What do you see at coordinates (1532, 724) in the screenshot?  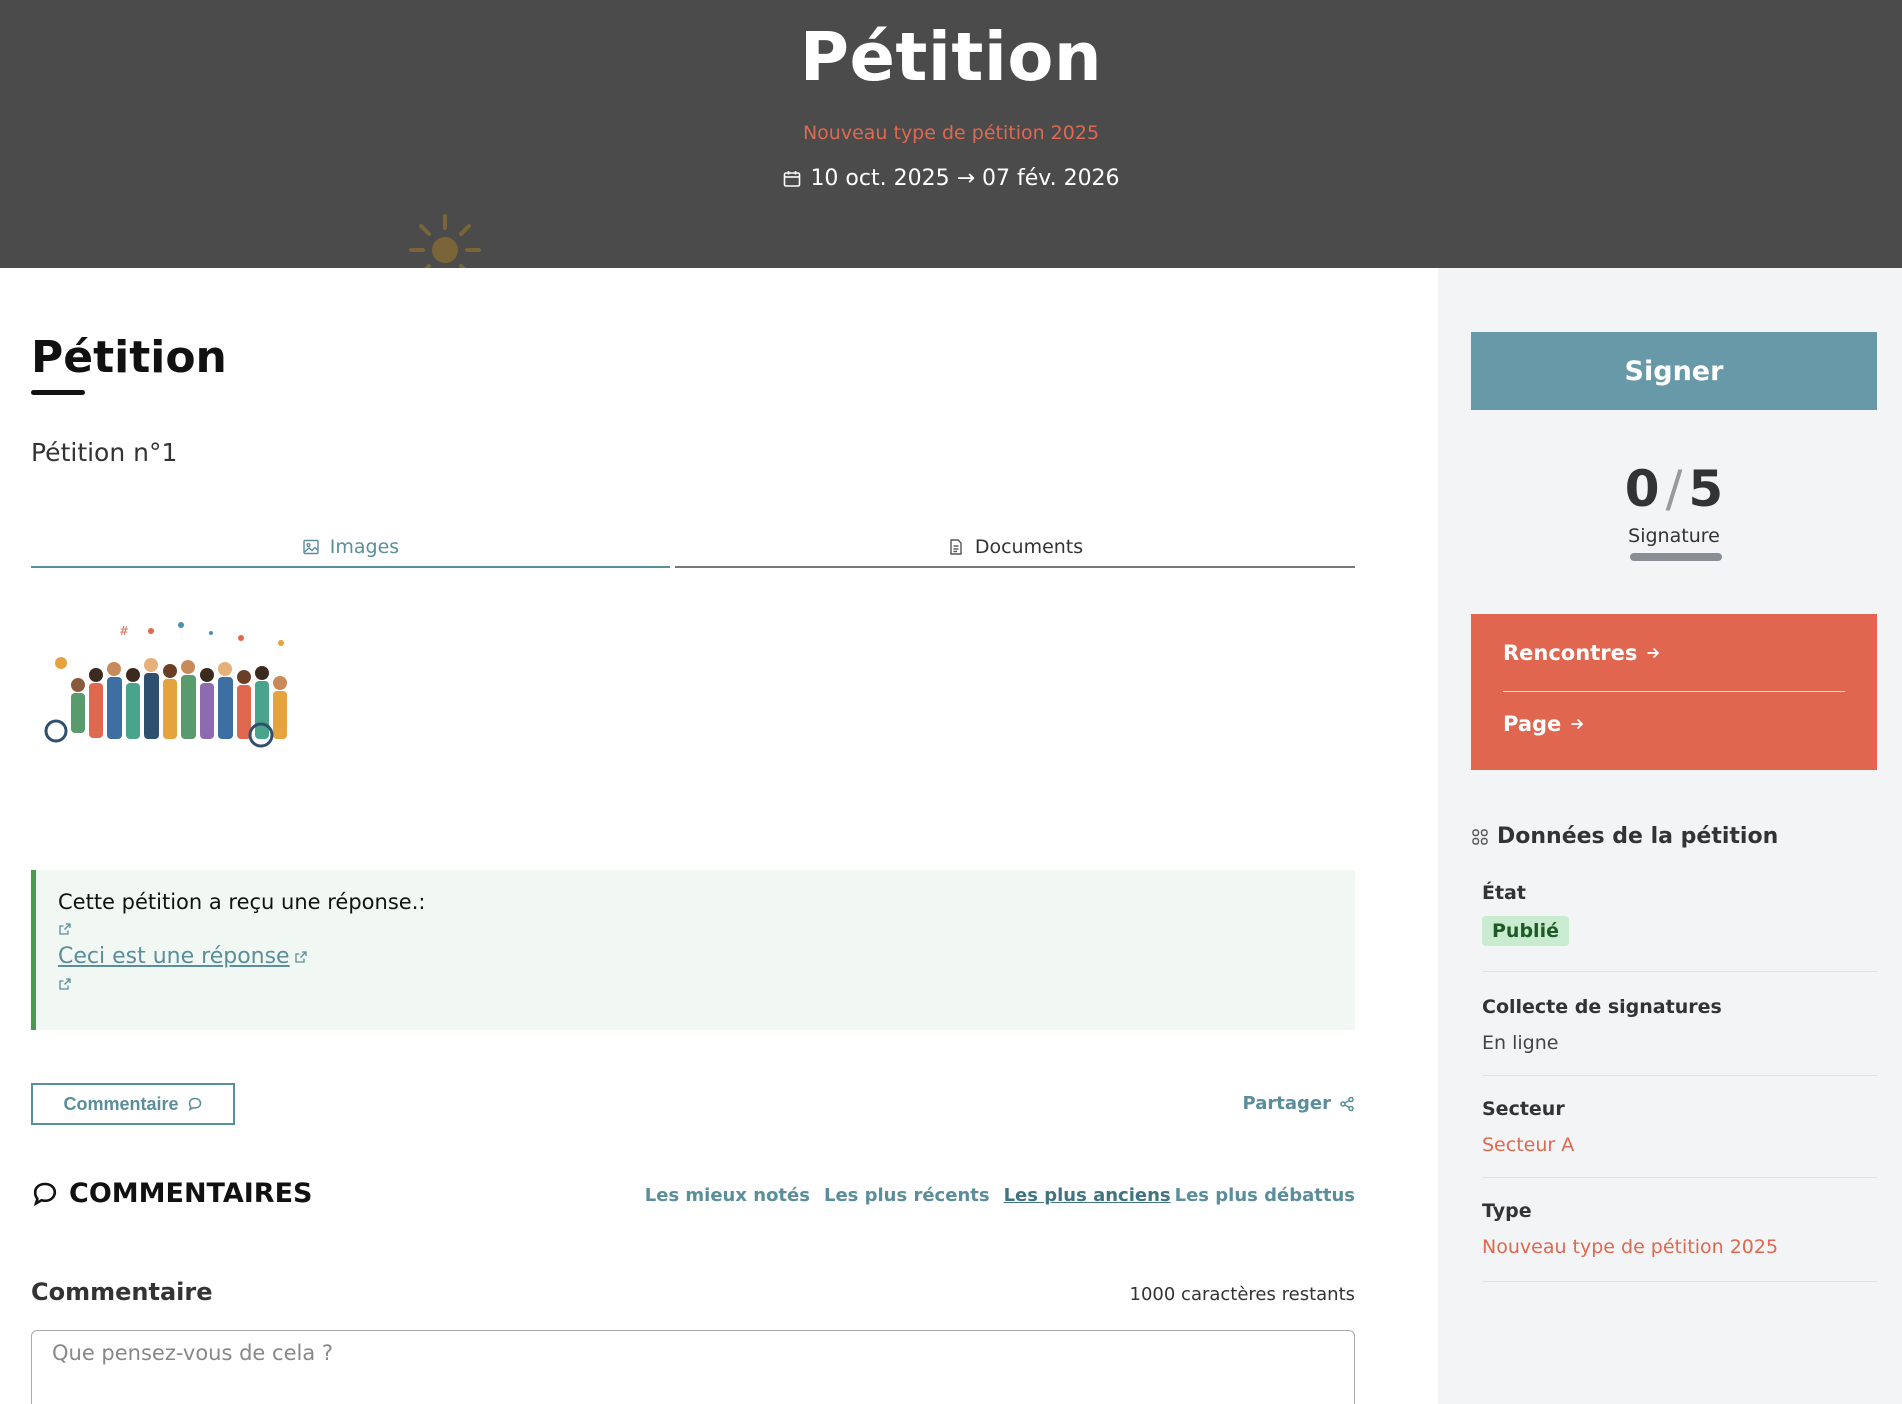 I see `link-page-label: Page` at bounding box center [1532, 724].